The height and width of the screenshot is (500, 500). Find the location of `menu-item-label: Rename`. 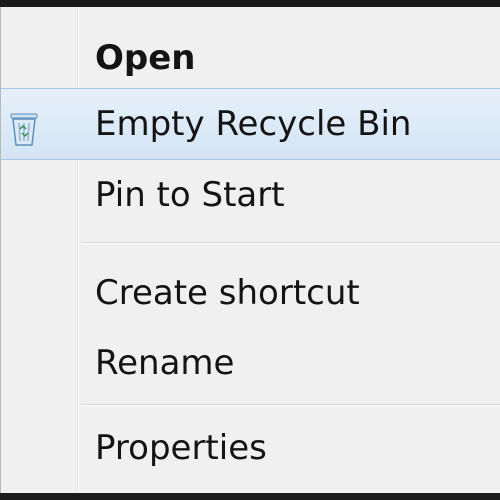

menu-item-label: Rename is located at coordinates (165, 363).